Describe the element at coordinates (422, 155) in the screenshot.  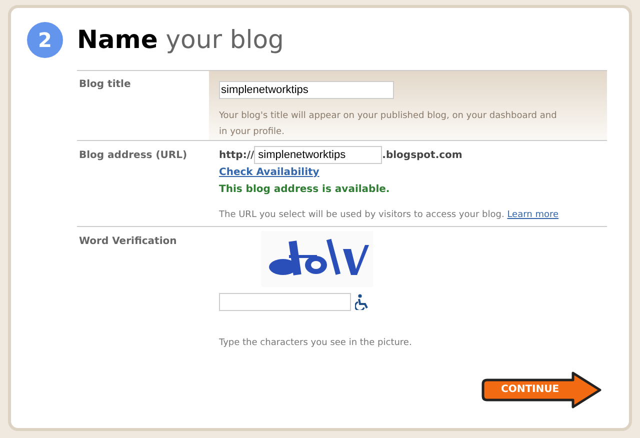
I see `url-suffix: .blogspot.com` at that location.